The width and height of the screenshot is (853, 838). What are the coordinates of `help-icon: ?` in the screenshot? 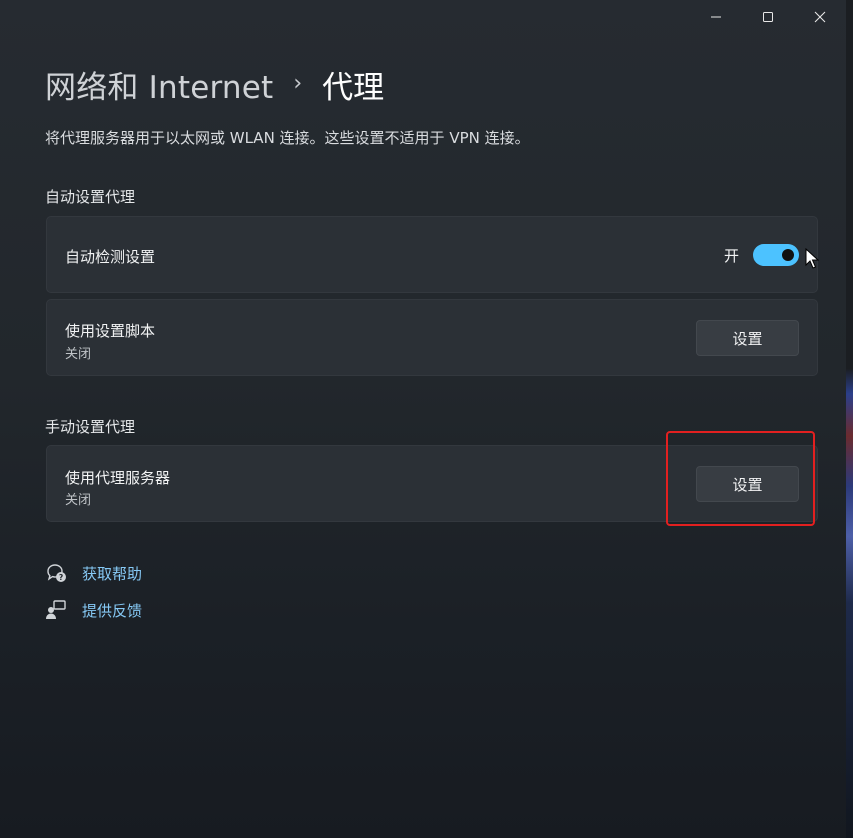 It's located at (56, 573).